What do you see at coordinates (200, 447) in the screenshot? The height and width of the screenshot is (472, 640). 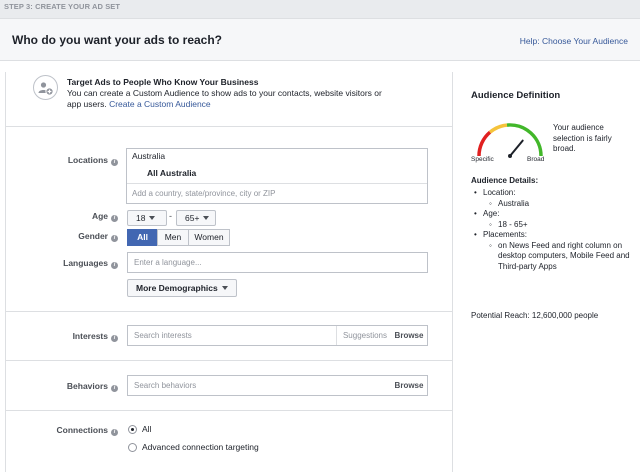 I see `connections-advanced-label: Advanced connection targeting` at bounding box center [200, 447].